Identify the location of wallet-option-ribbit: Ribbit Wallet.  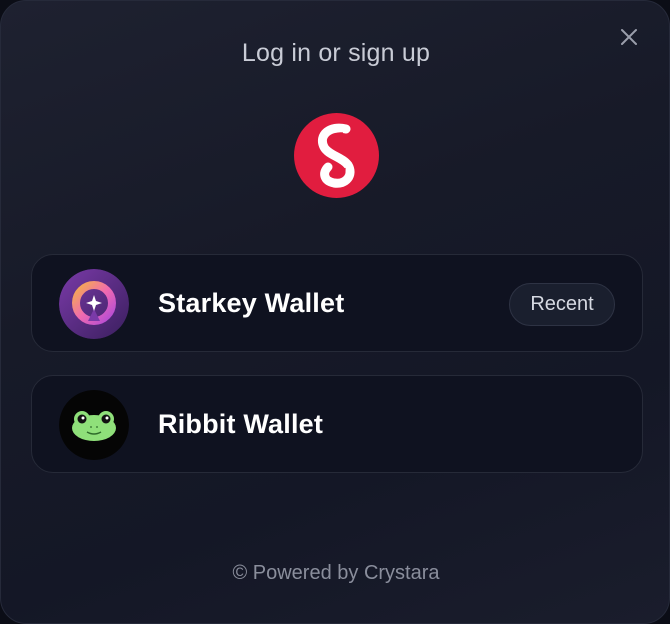
(337, 424).